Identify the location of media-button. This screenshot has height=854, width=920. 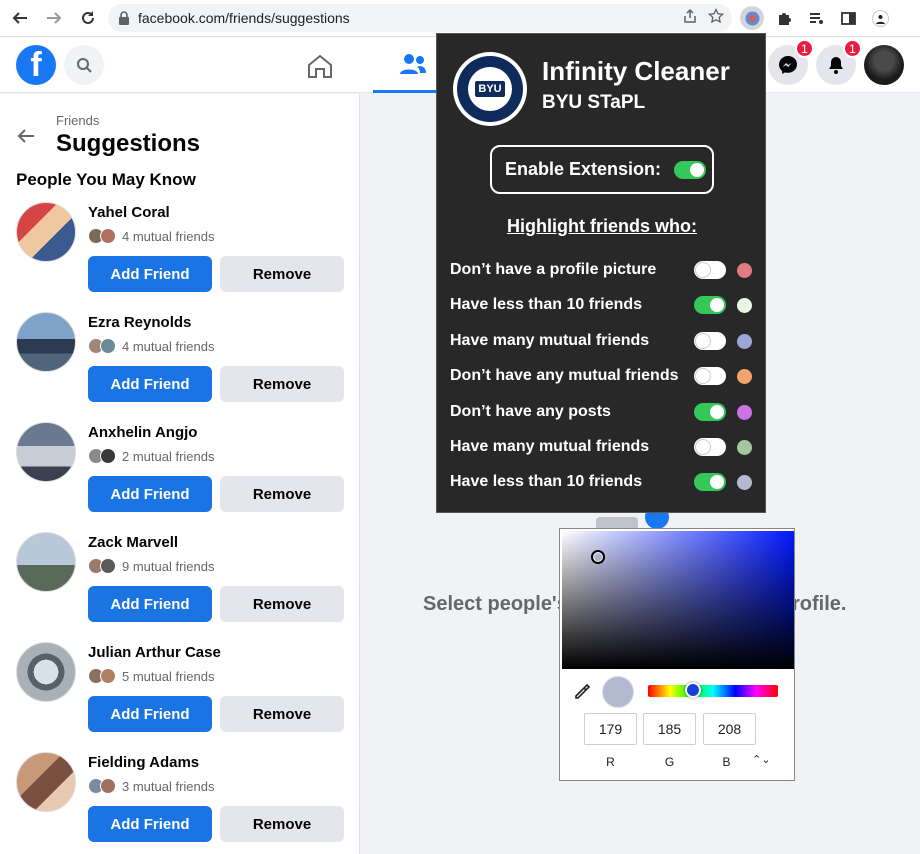
(816, 18).